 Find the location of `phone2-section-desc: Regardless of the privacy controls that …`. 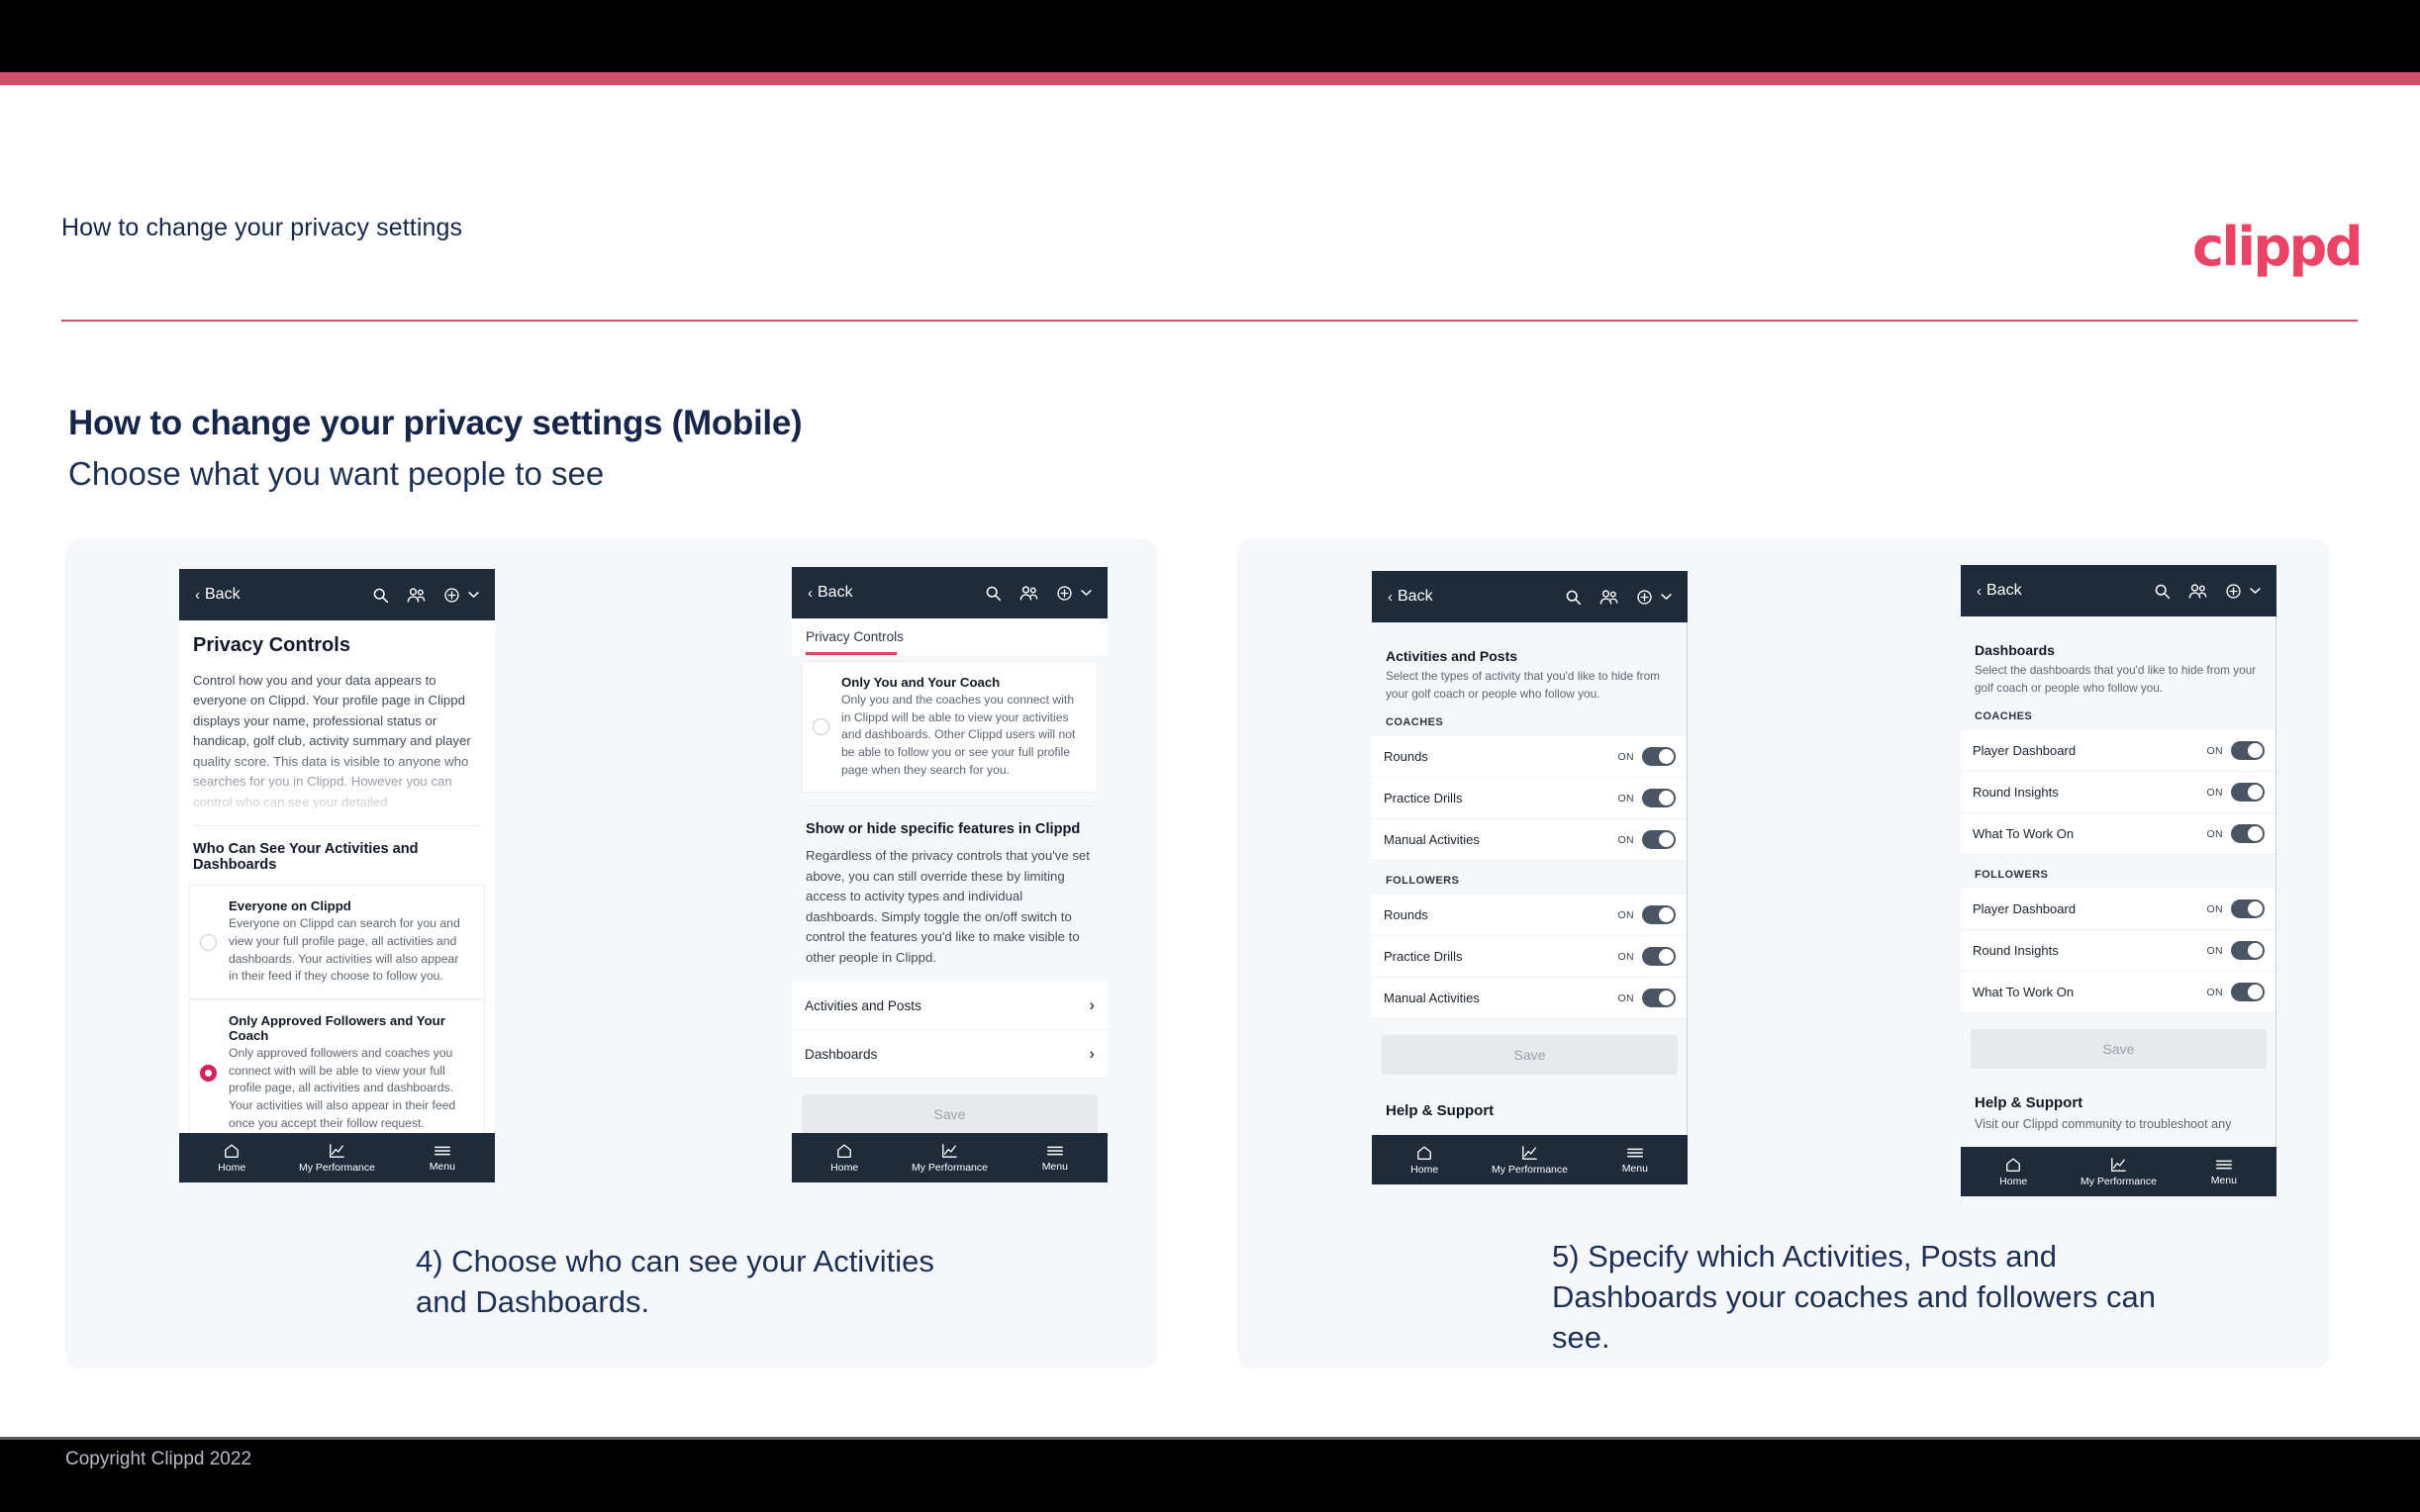

phone2-section-desc: Regardless of the privacy controls that … is located at coordinates (948, 907).